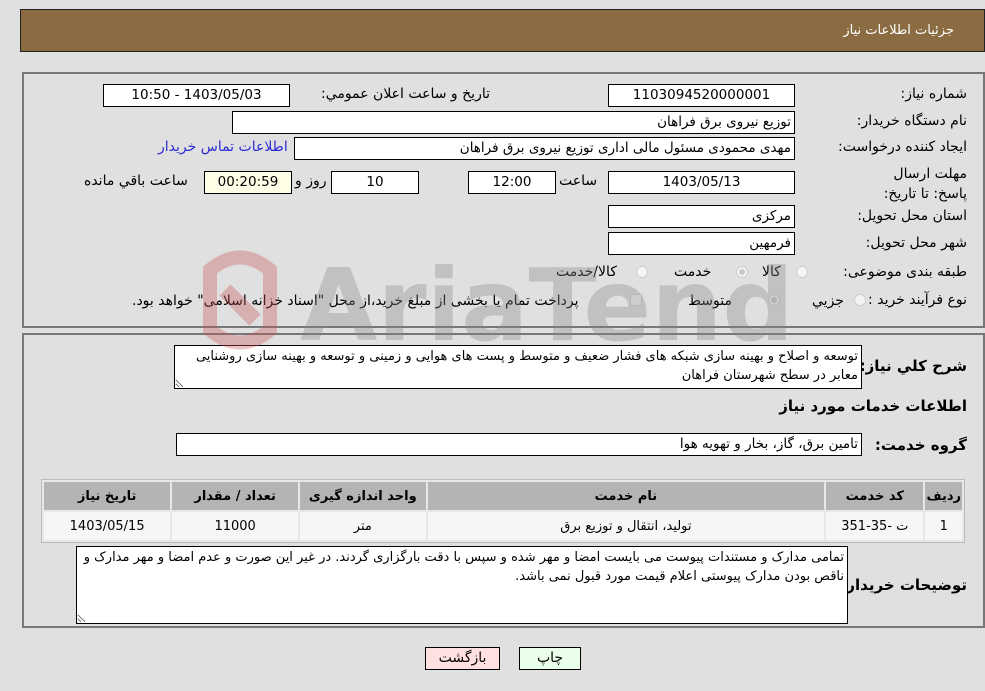 The height and width of the screenshot is (691, 985). What do you see at coordinates (710, 301) in the screenshot?
I see `process-option-medium: متوسط` at bounding box center [710, 301].